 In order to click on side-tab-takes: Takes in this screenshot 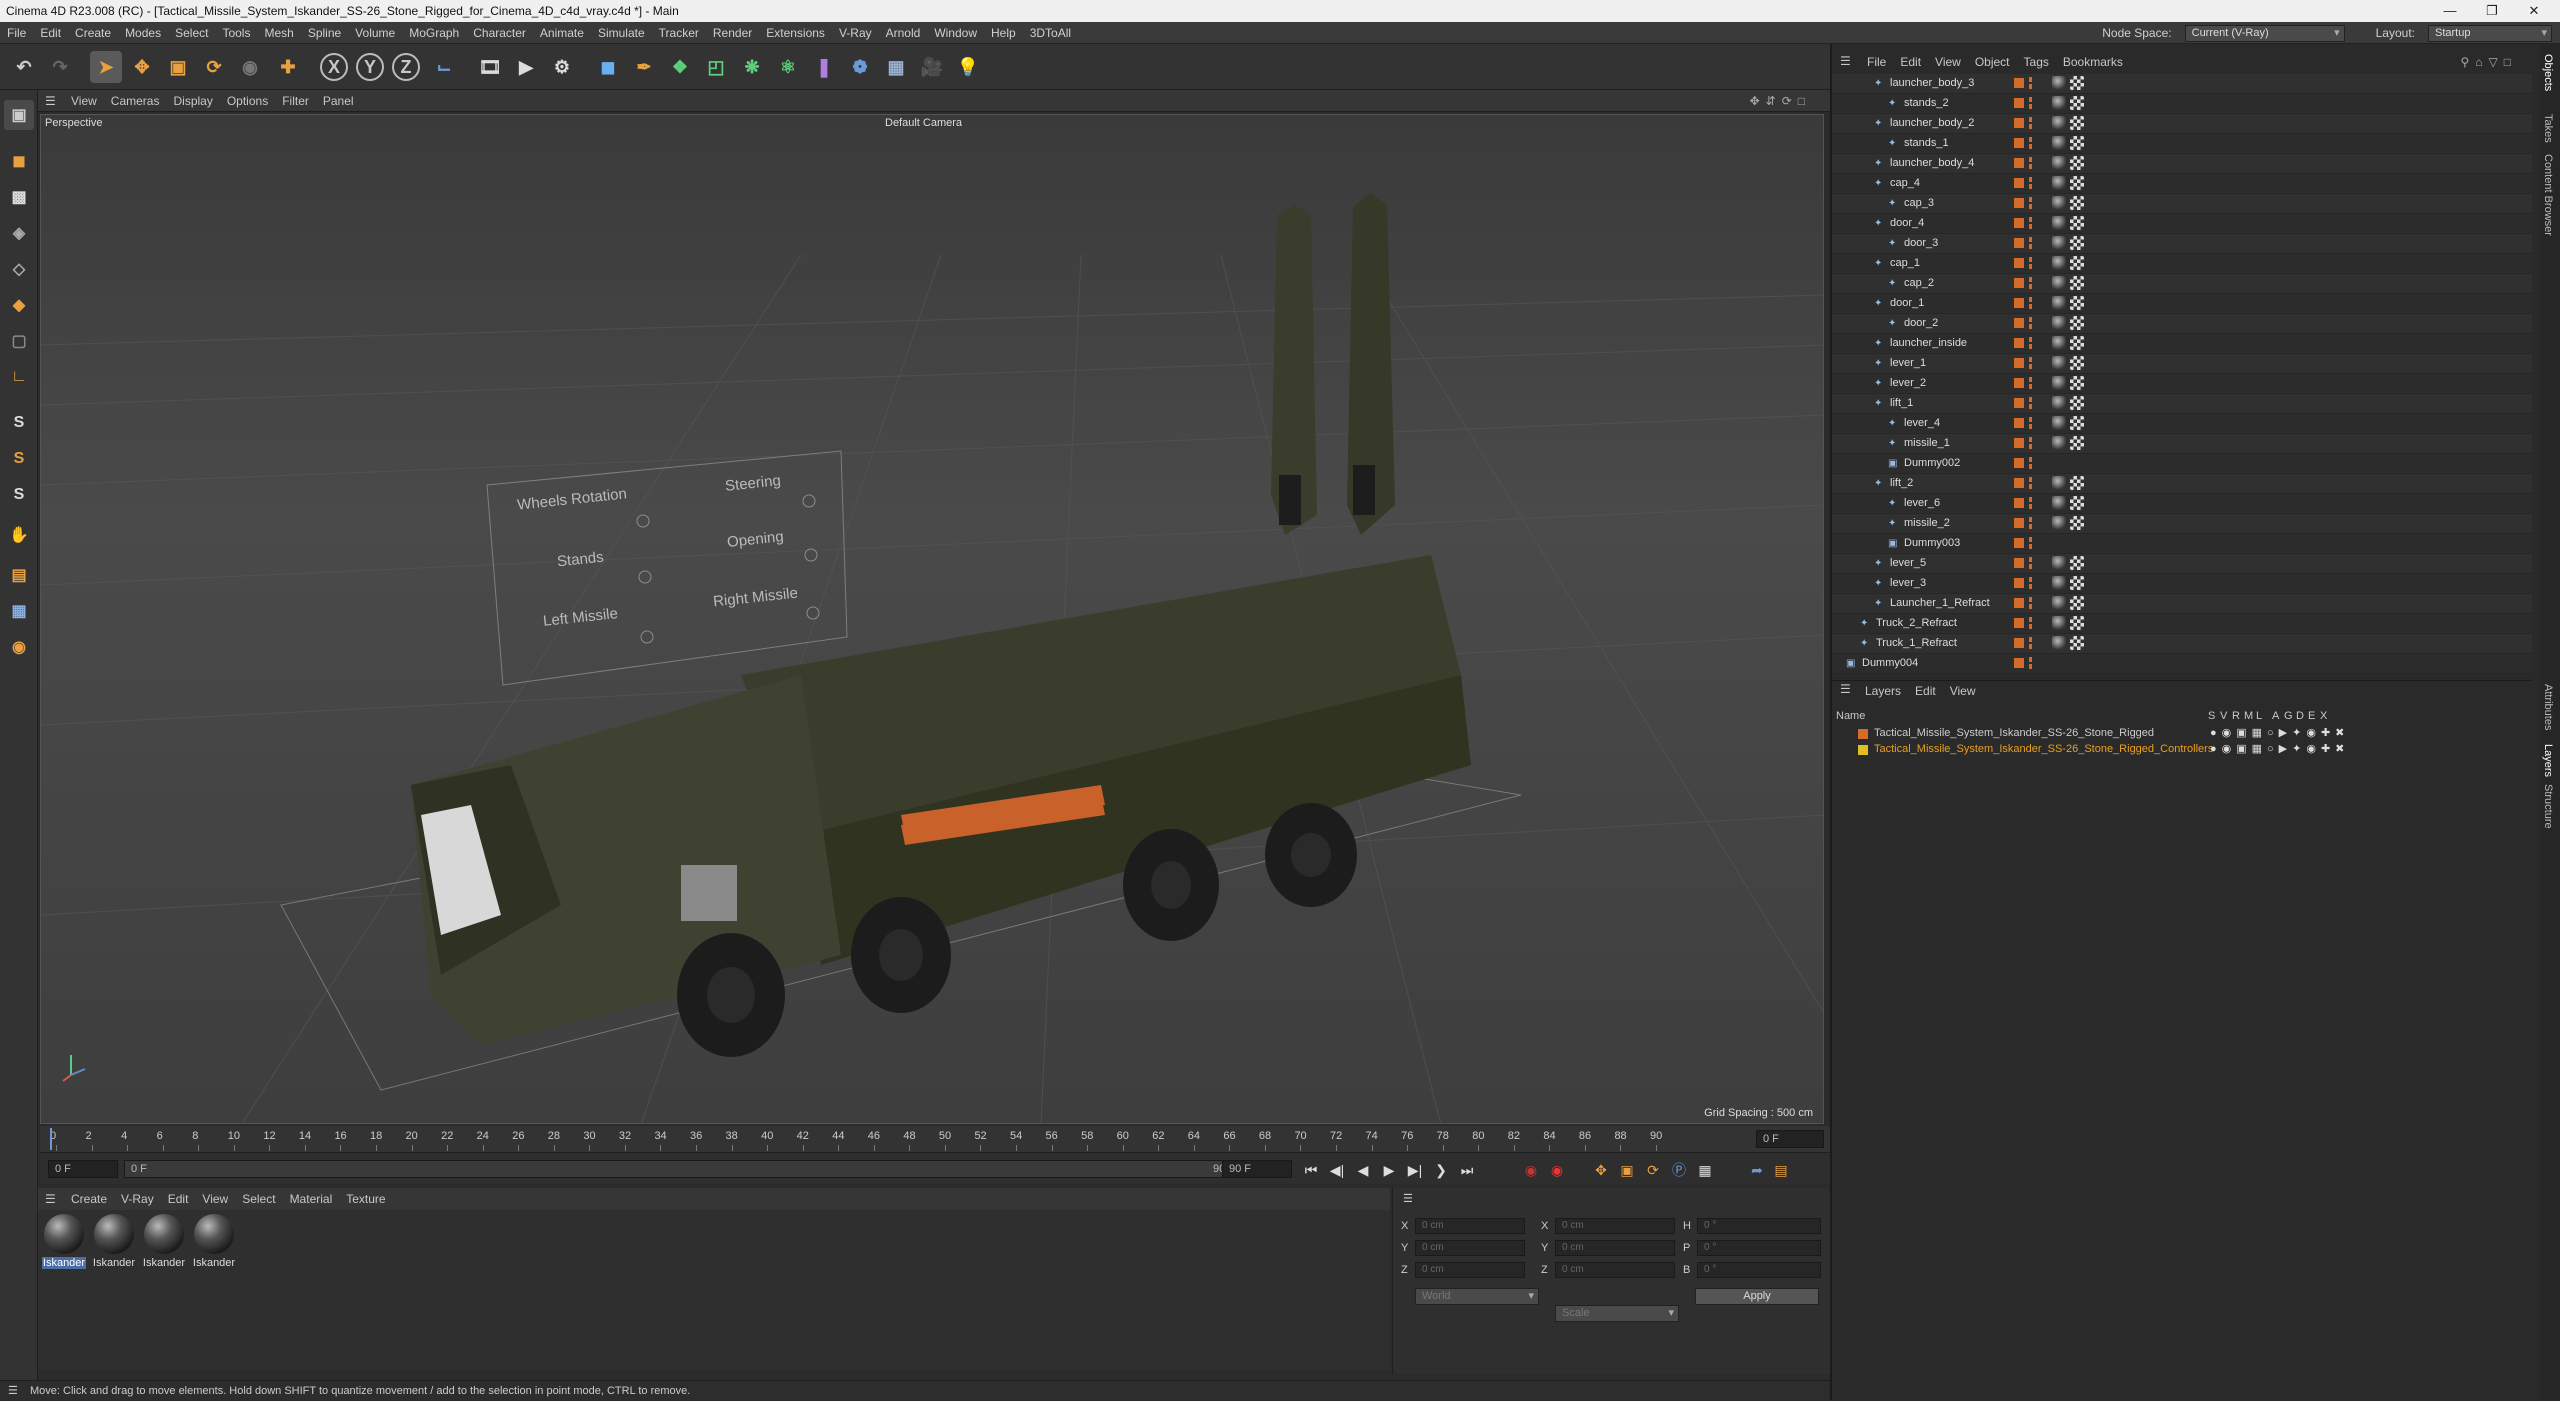, I will do `click(2548, 128)`.